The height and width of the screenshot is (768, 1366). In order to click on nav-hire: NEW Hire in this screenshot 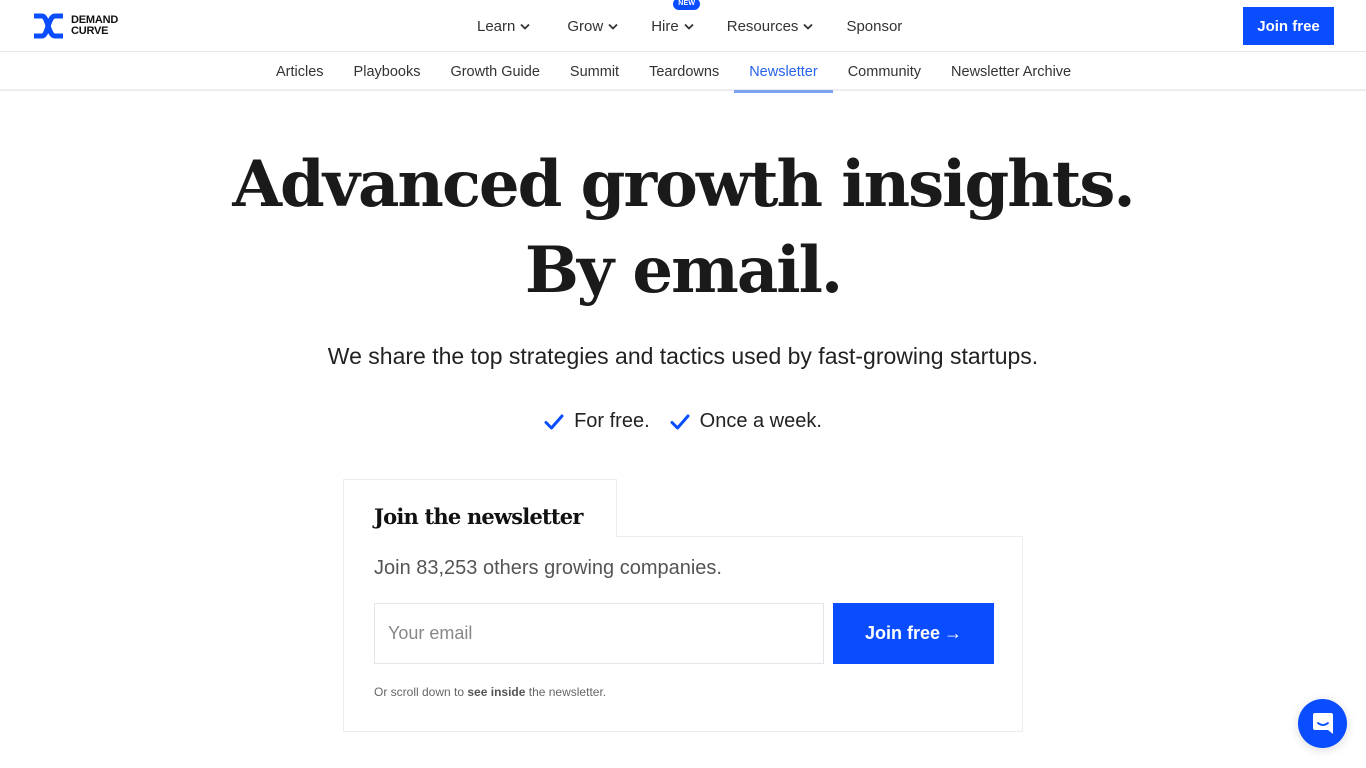, I will do `click(676, 17)`.